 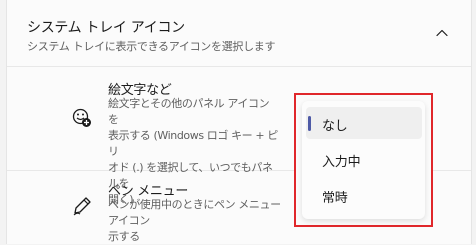 What do you see at coordinates (341, 162) in the screenshot?
I see `option-label: 入力中` at bounding box center [341, 162].